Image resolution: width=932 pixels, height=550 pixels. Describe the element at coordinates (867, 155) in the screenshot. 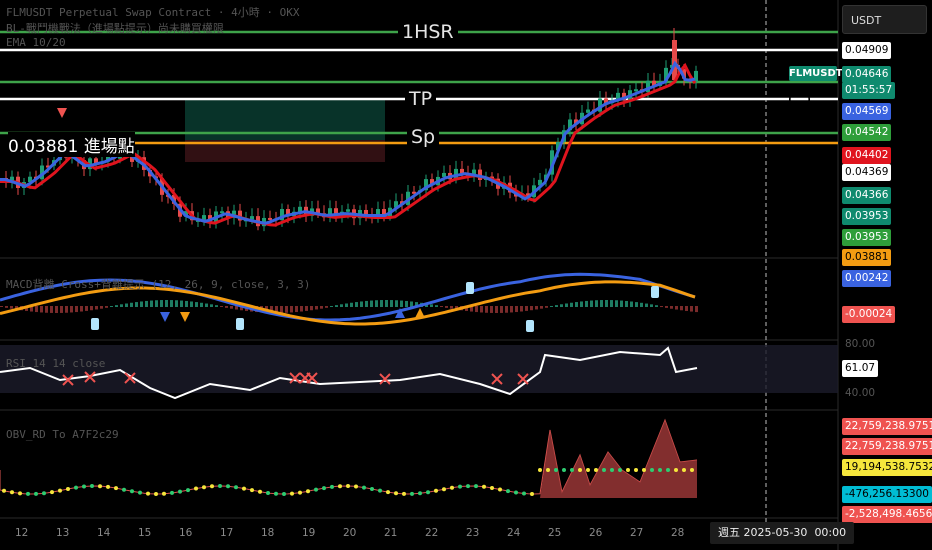

I see `price-tag: 0.04402` at that location.